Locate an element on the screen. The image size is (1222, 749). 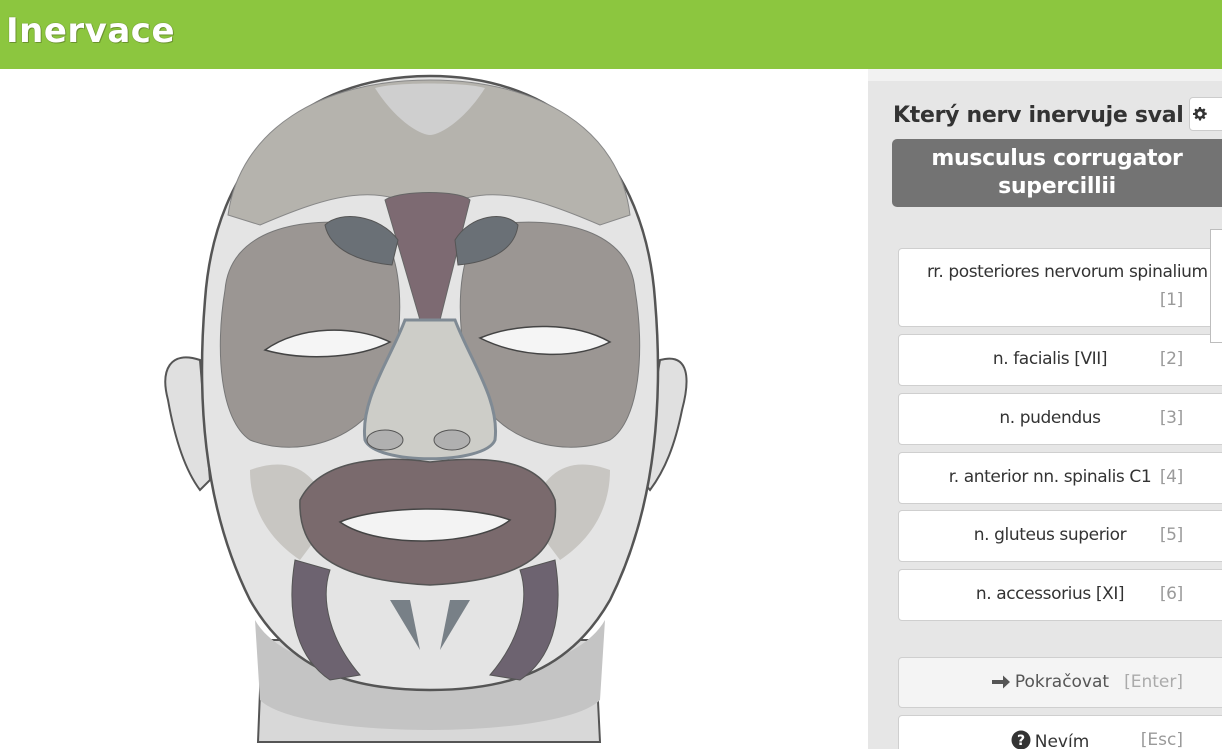
answer-option-label: n. gluteus superior is located at coordinates (1050, 535).